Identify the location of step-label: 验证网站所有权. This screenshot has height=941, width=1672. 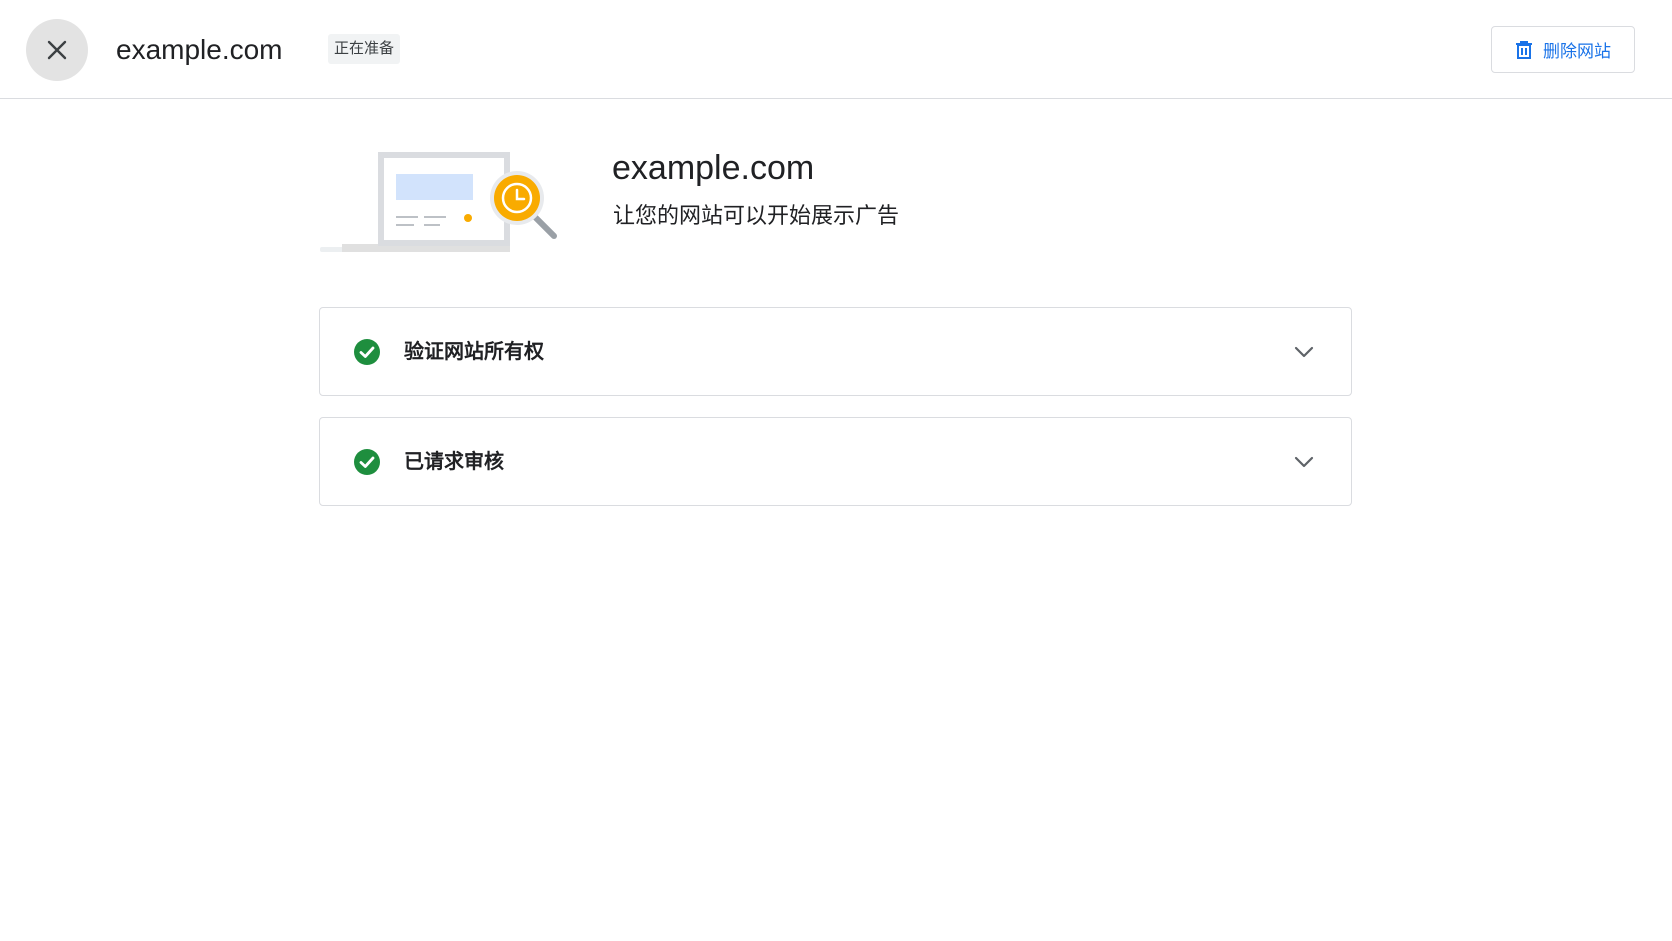
(474, 352).